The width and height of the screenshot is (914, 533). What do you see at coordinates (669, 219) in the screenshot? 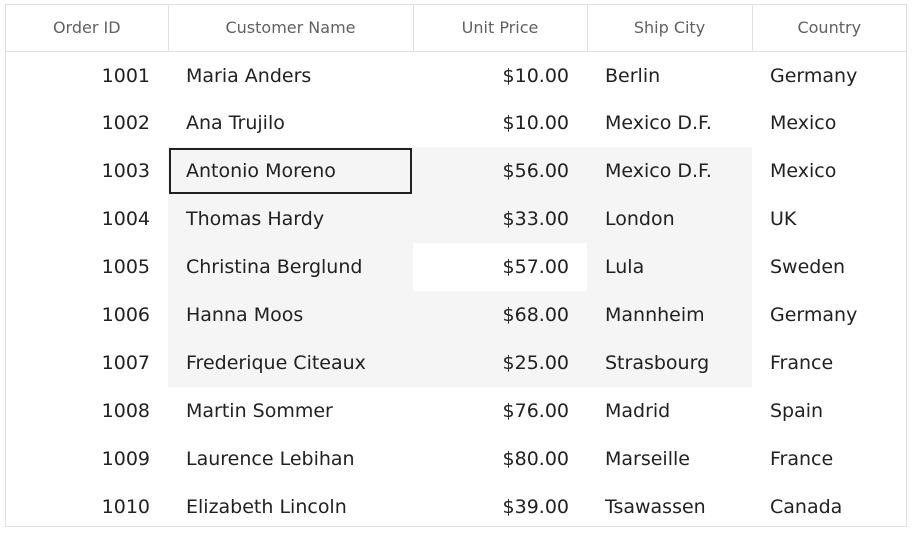
I see `cell-ship-city: London` at bounding box center [669, 219].